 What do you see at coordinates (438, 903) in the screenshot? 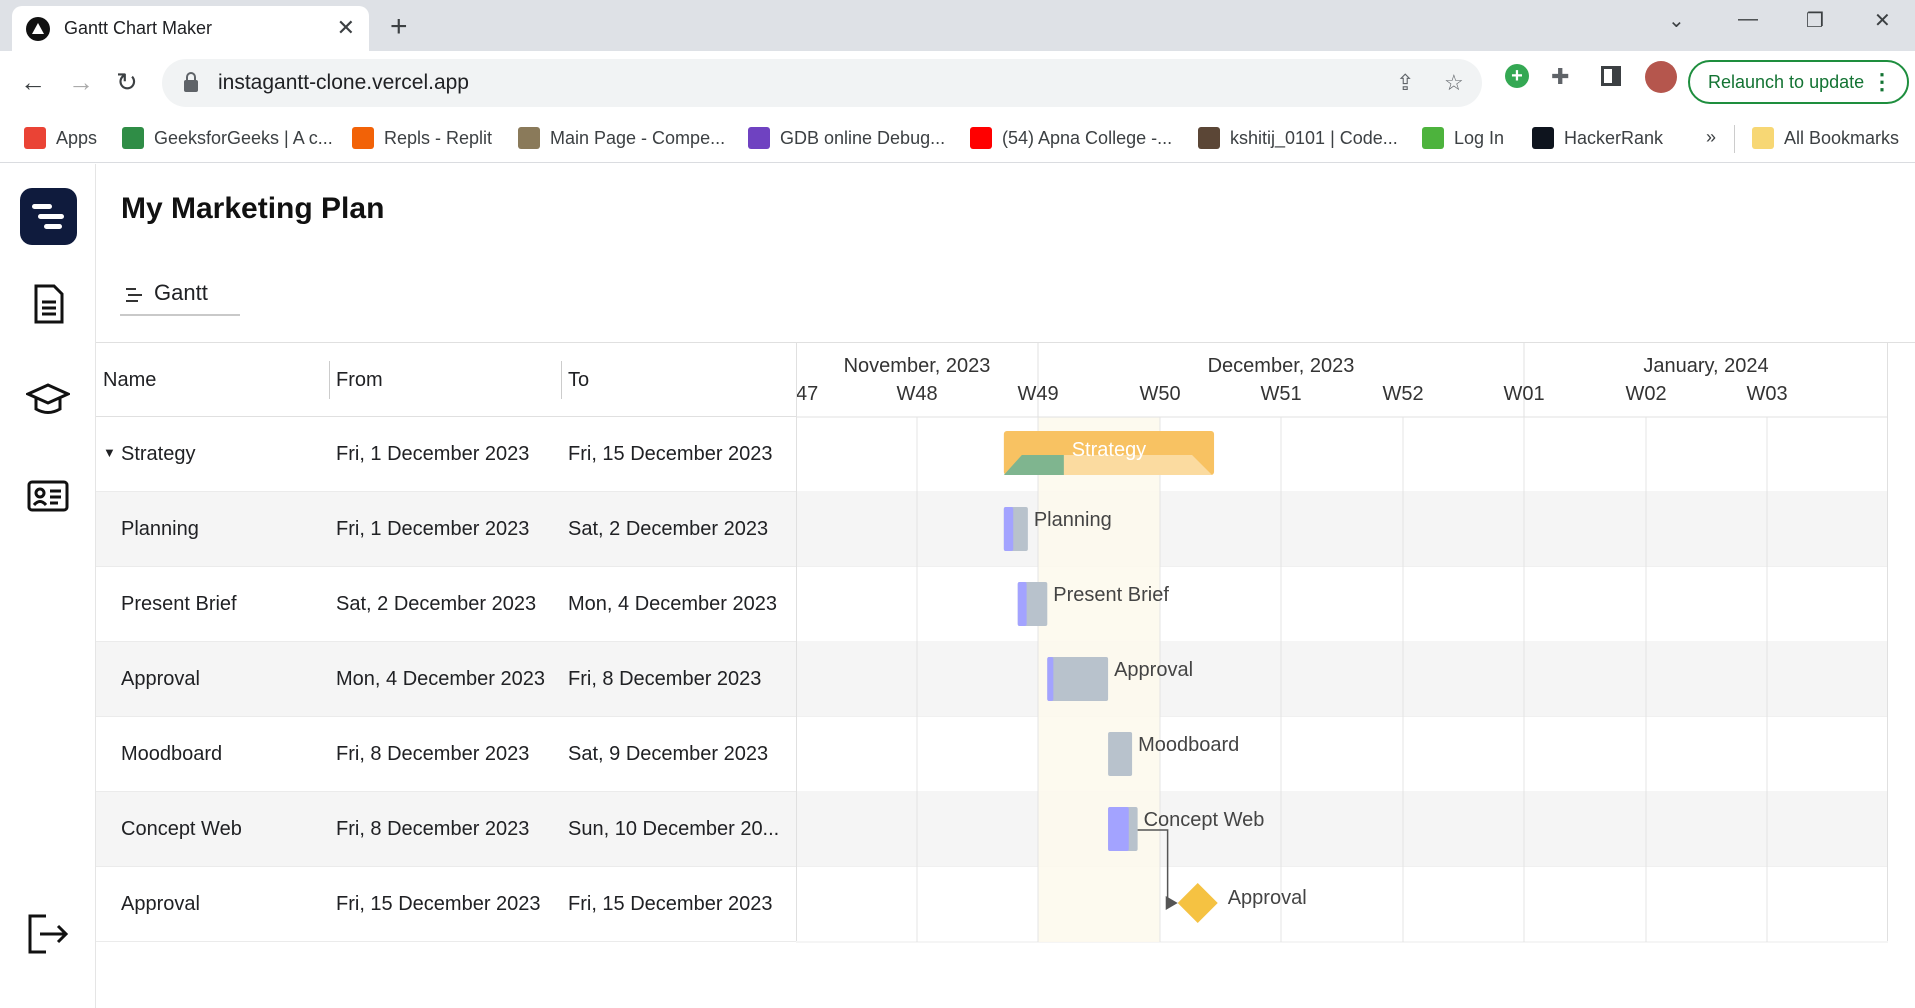
I see `cell-from: Fri, 15 December 2023` at bounding box center [438, 903].